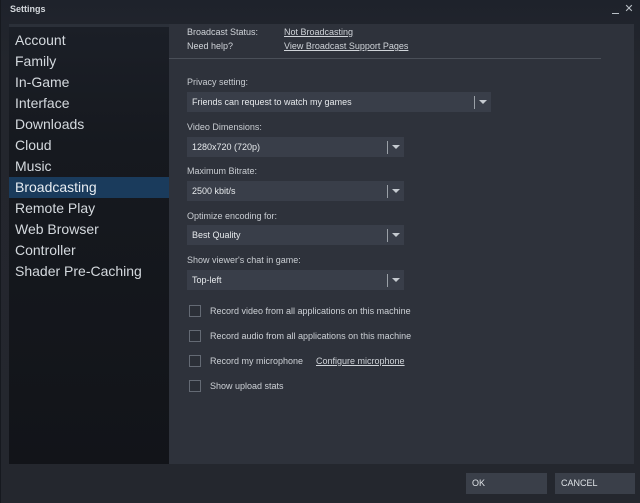 This screenshot has height=503, width=640. What do you see at coordinates (89, 103) in the screenshot?
I see `sidebar-item-interface: Interface` at bounding box center [89, 103].